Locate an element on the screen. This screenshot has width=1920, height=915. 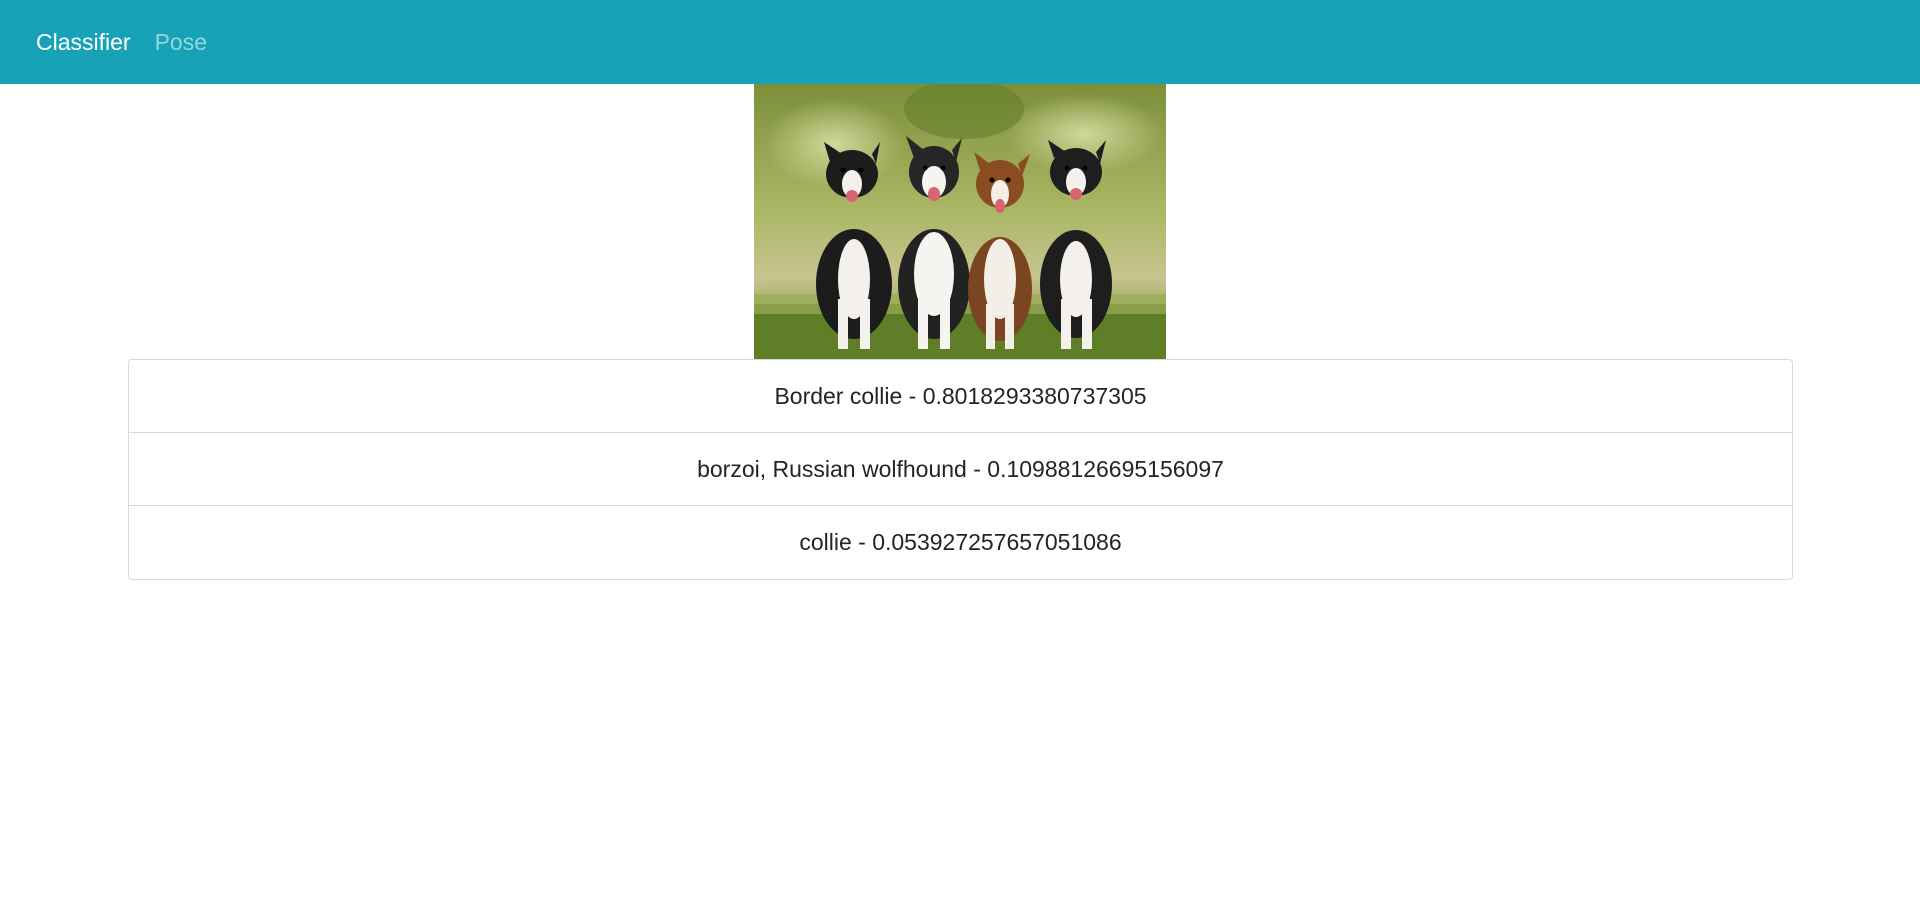
prediction-item: collie - 0.053927257657051086 is located at coordinates (960, 542).